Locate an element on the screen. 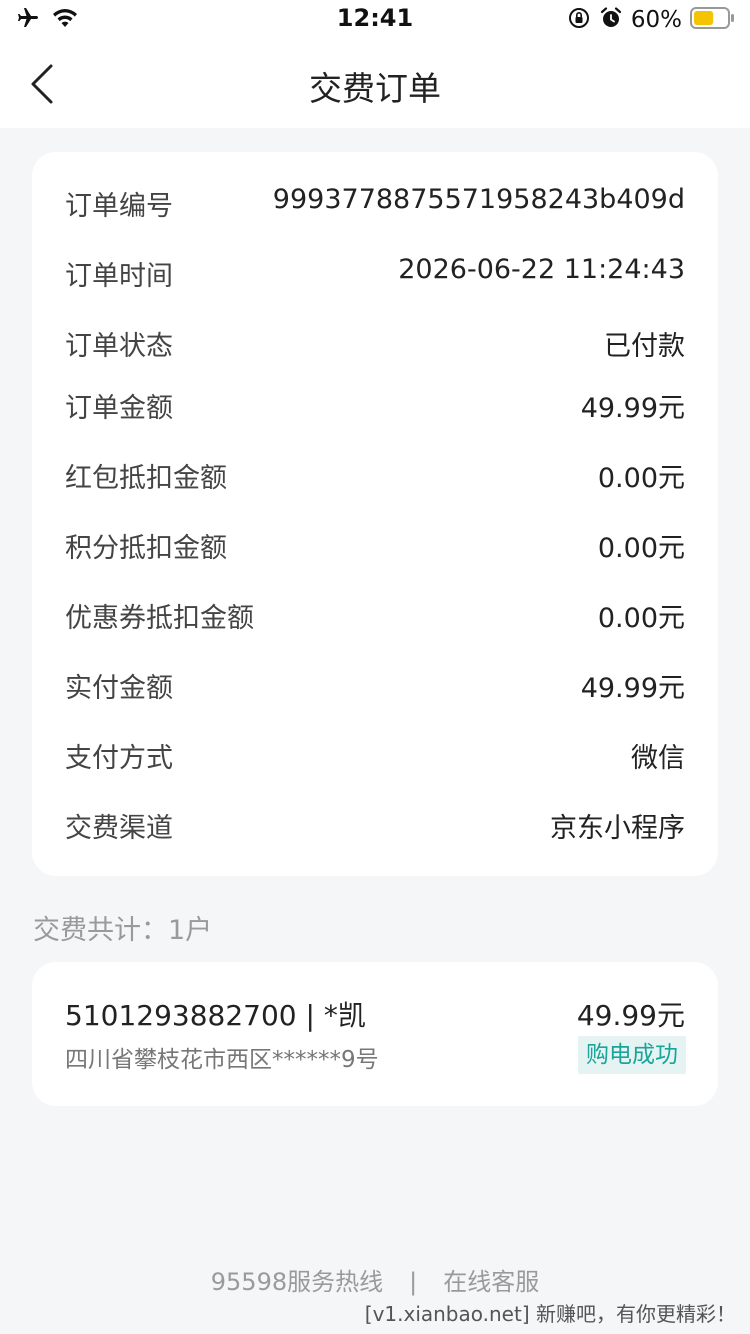  footer: 95598服务热线 | 在线客服 is located at coordinates (375, 1279).